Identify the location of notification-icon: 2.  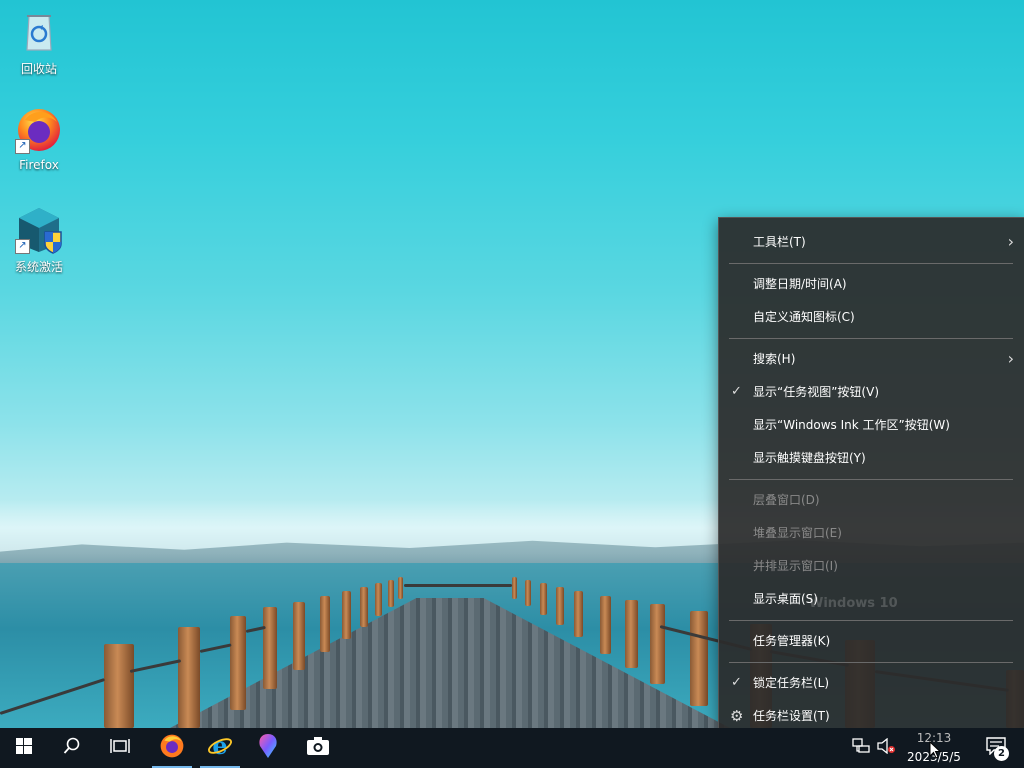
(997, 749).